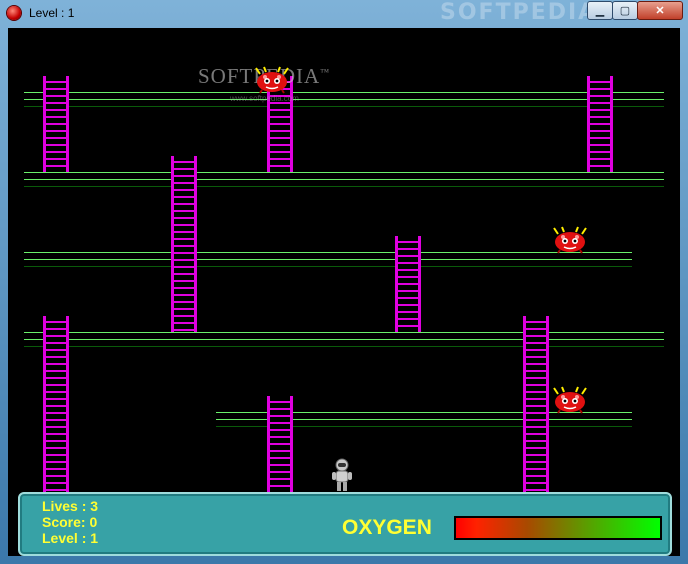  Describe the element at coordinates (387, 527) in the screenshot. I see `oxygen-label: OXYGEN` at that location.